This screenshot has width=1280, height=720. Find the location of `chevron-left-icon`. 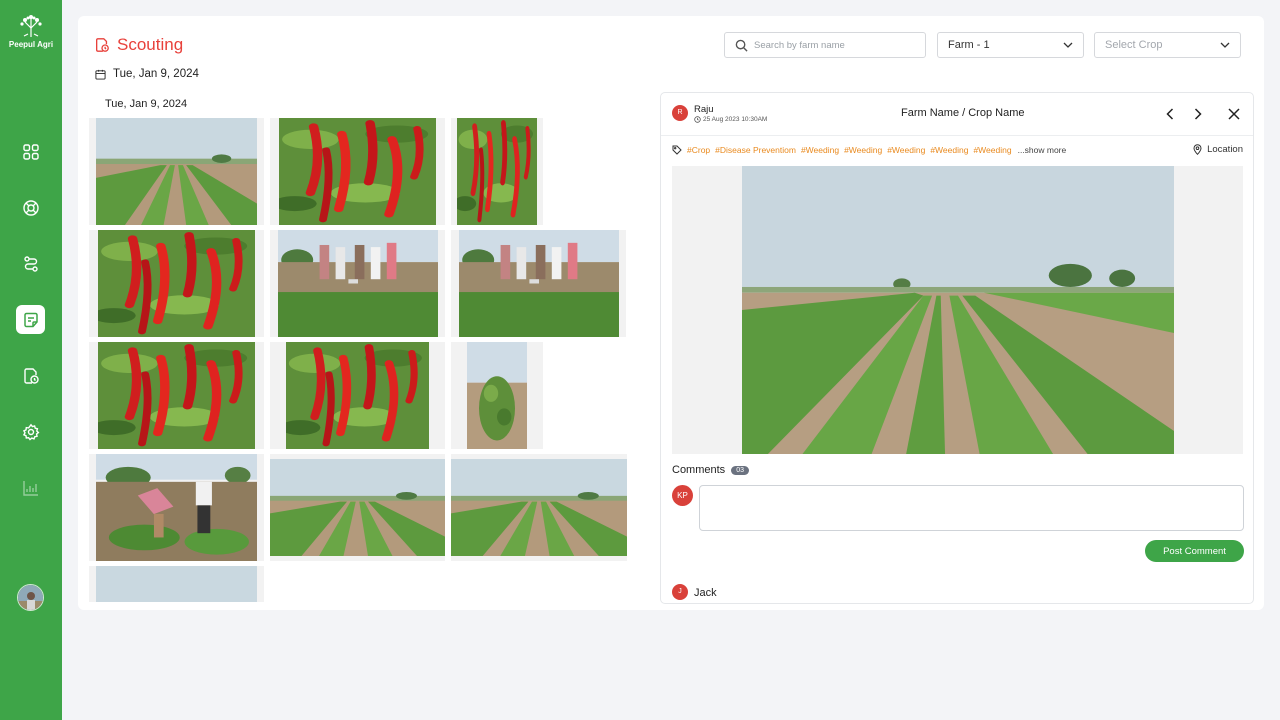

chevron-left-icon is located at coordinates (1170, 114).